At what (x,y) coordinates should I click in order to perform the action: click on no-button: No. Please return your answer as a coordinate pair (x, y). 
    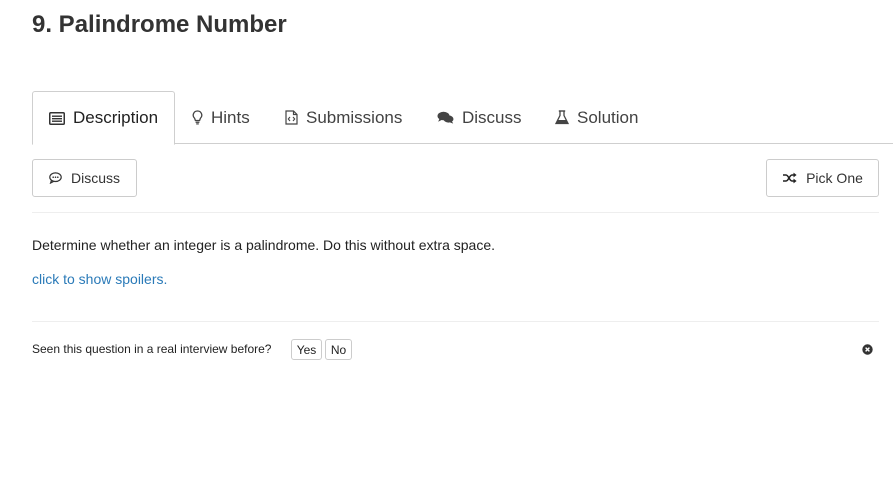
    Looking at the image, I should click on (338, 349).